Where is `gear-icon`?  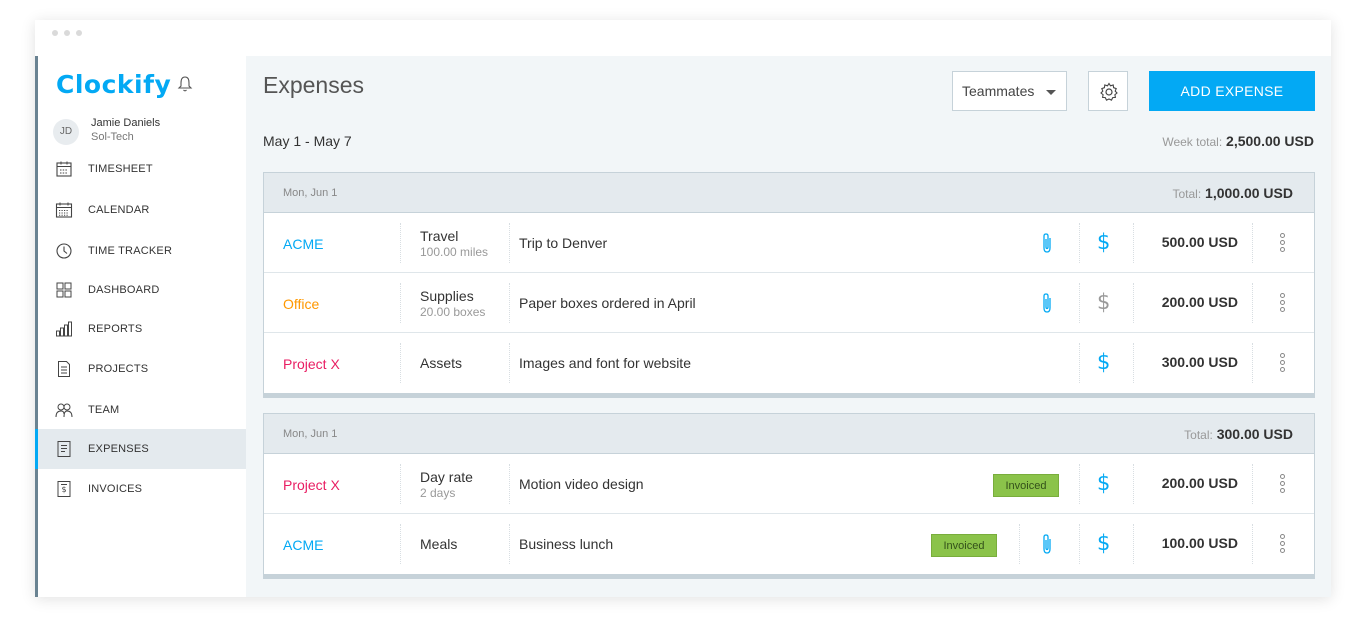
gear-icon is located at coordinates (1109, 91).